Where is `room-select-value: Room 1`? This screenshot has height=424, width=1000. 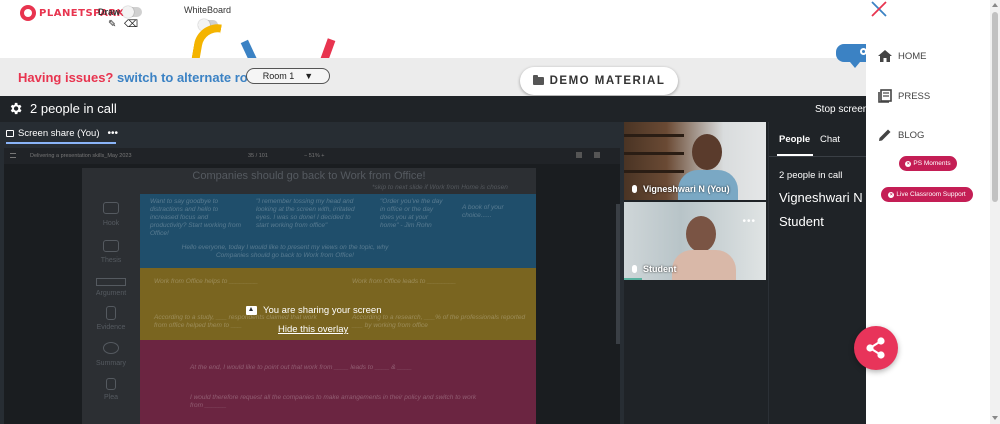
room-select-value: Room 1 is located at coordinates (278, 76).